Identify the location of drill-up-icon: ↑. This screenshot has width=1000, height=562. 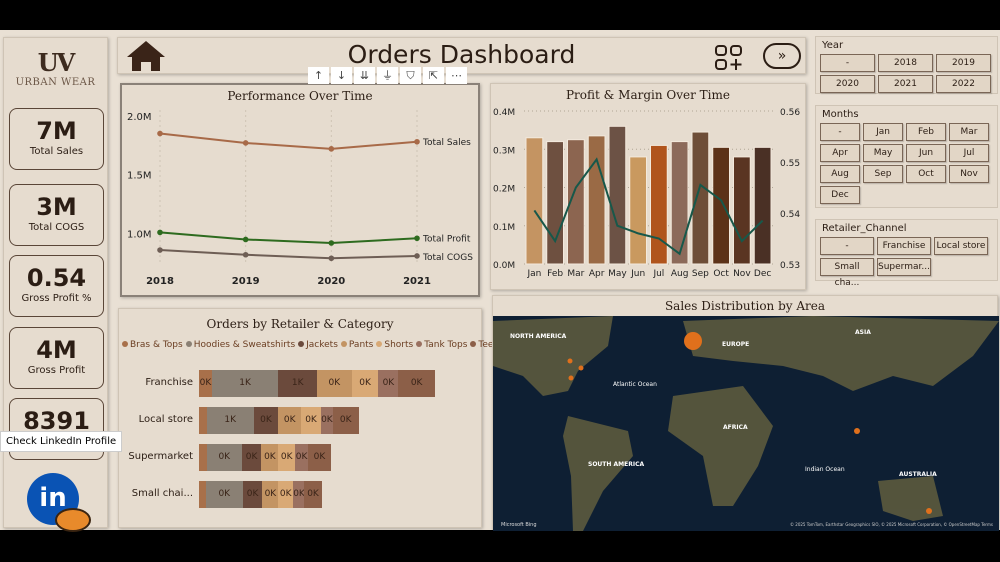
(318, 75).